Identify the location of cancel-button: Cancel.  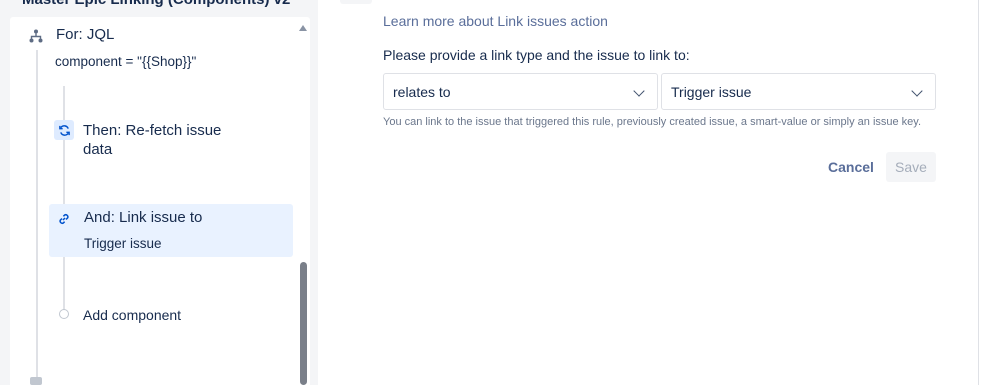
(851, 167).